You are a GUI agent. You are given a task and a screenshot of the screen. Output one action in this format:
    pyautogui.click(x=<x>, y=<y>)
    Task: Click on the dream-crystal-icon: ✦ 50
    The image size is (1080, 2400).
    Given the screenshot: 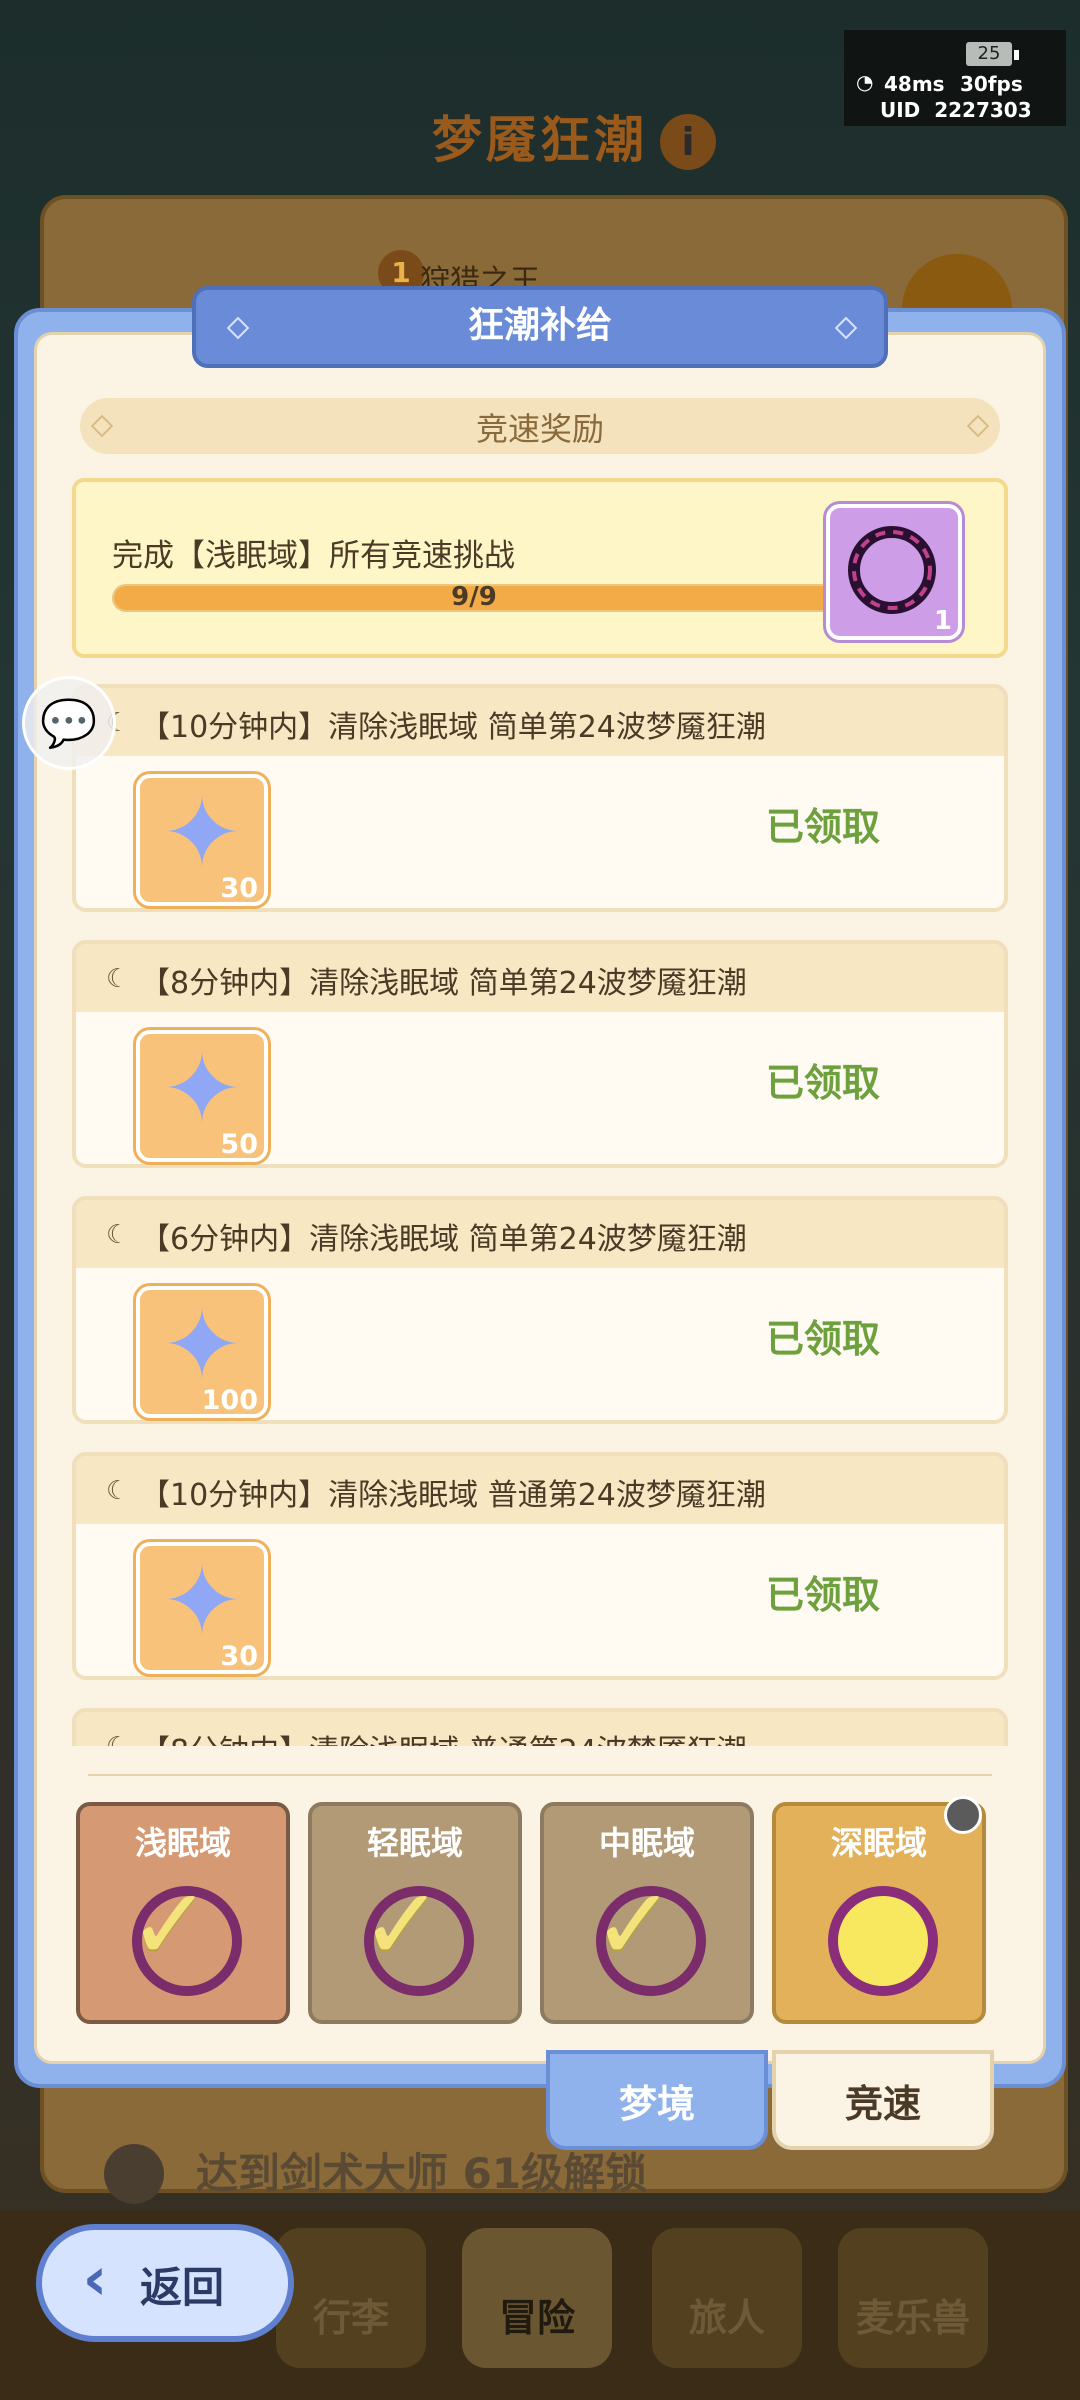 What is the action you would take?
    pyautogui.click(x=202, y=1096)
    